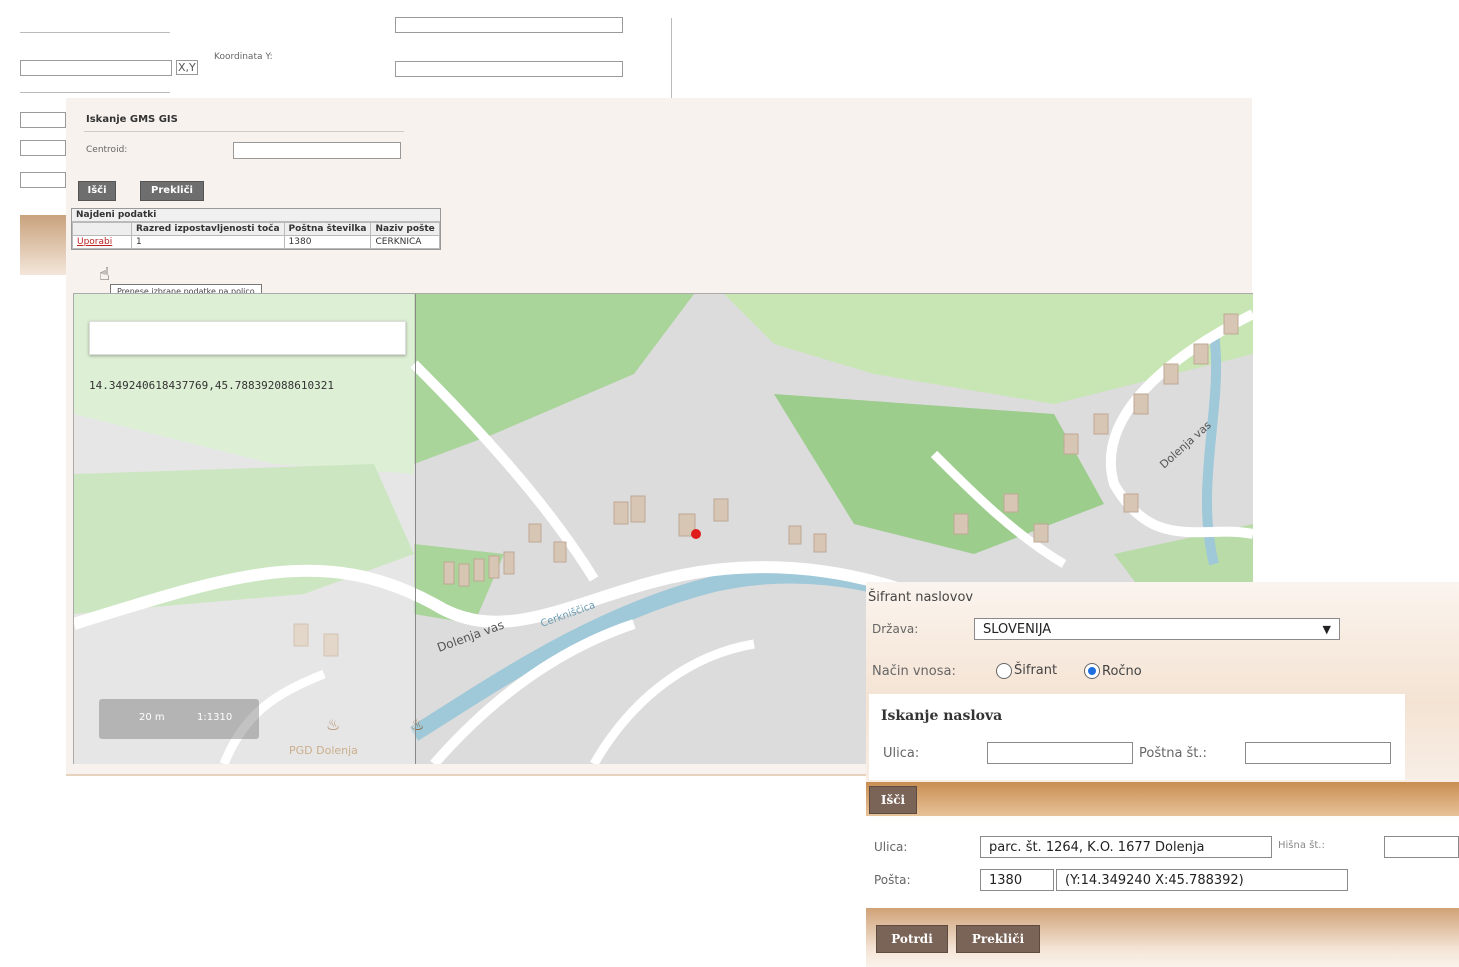 This screenshot has width=1459, height=967. Describe the element at coordinates (921, 597) in the screenshot. I see `address-panel-title: Šifrant naslovov` at that location.